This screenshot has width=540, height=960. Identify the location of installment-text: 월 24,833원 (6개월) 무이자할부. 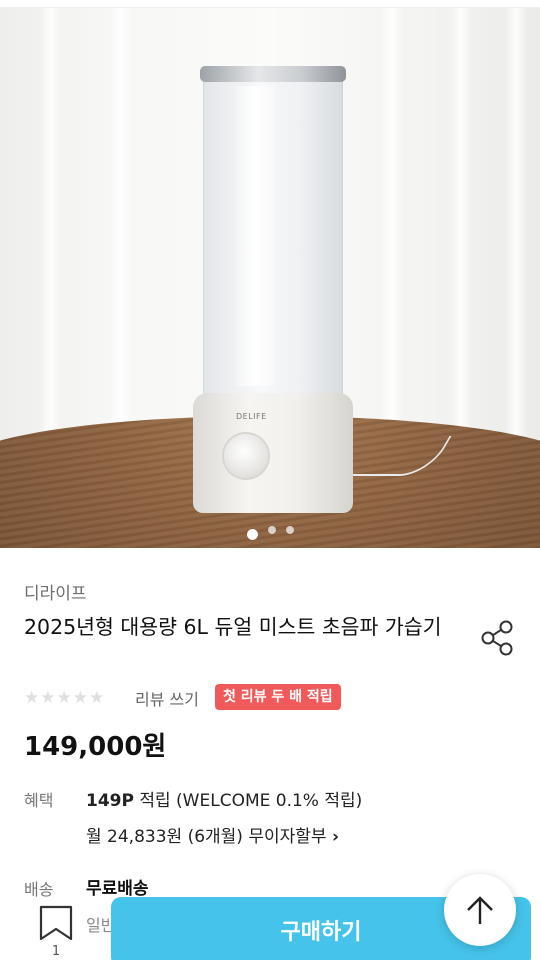
(206, 837).